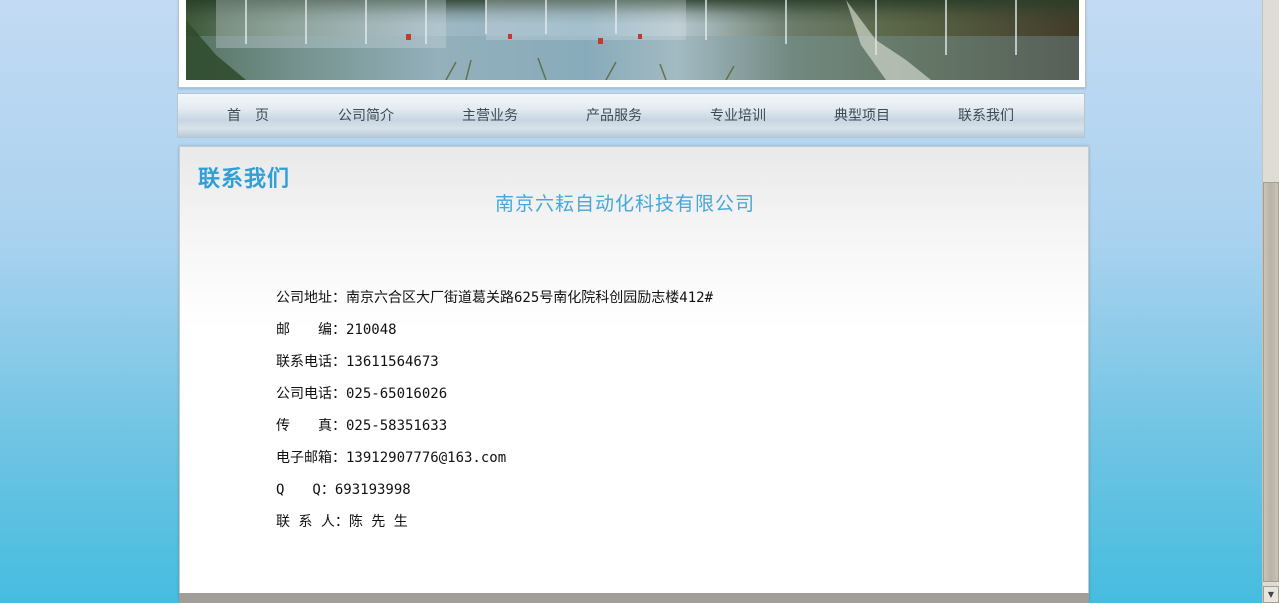 This screenshot has height=603, width=1279. I want to click on info-label: 邮 编：, so click(311, 330).